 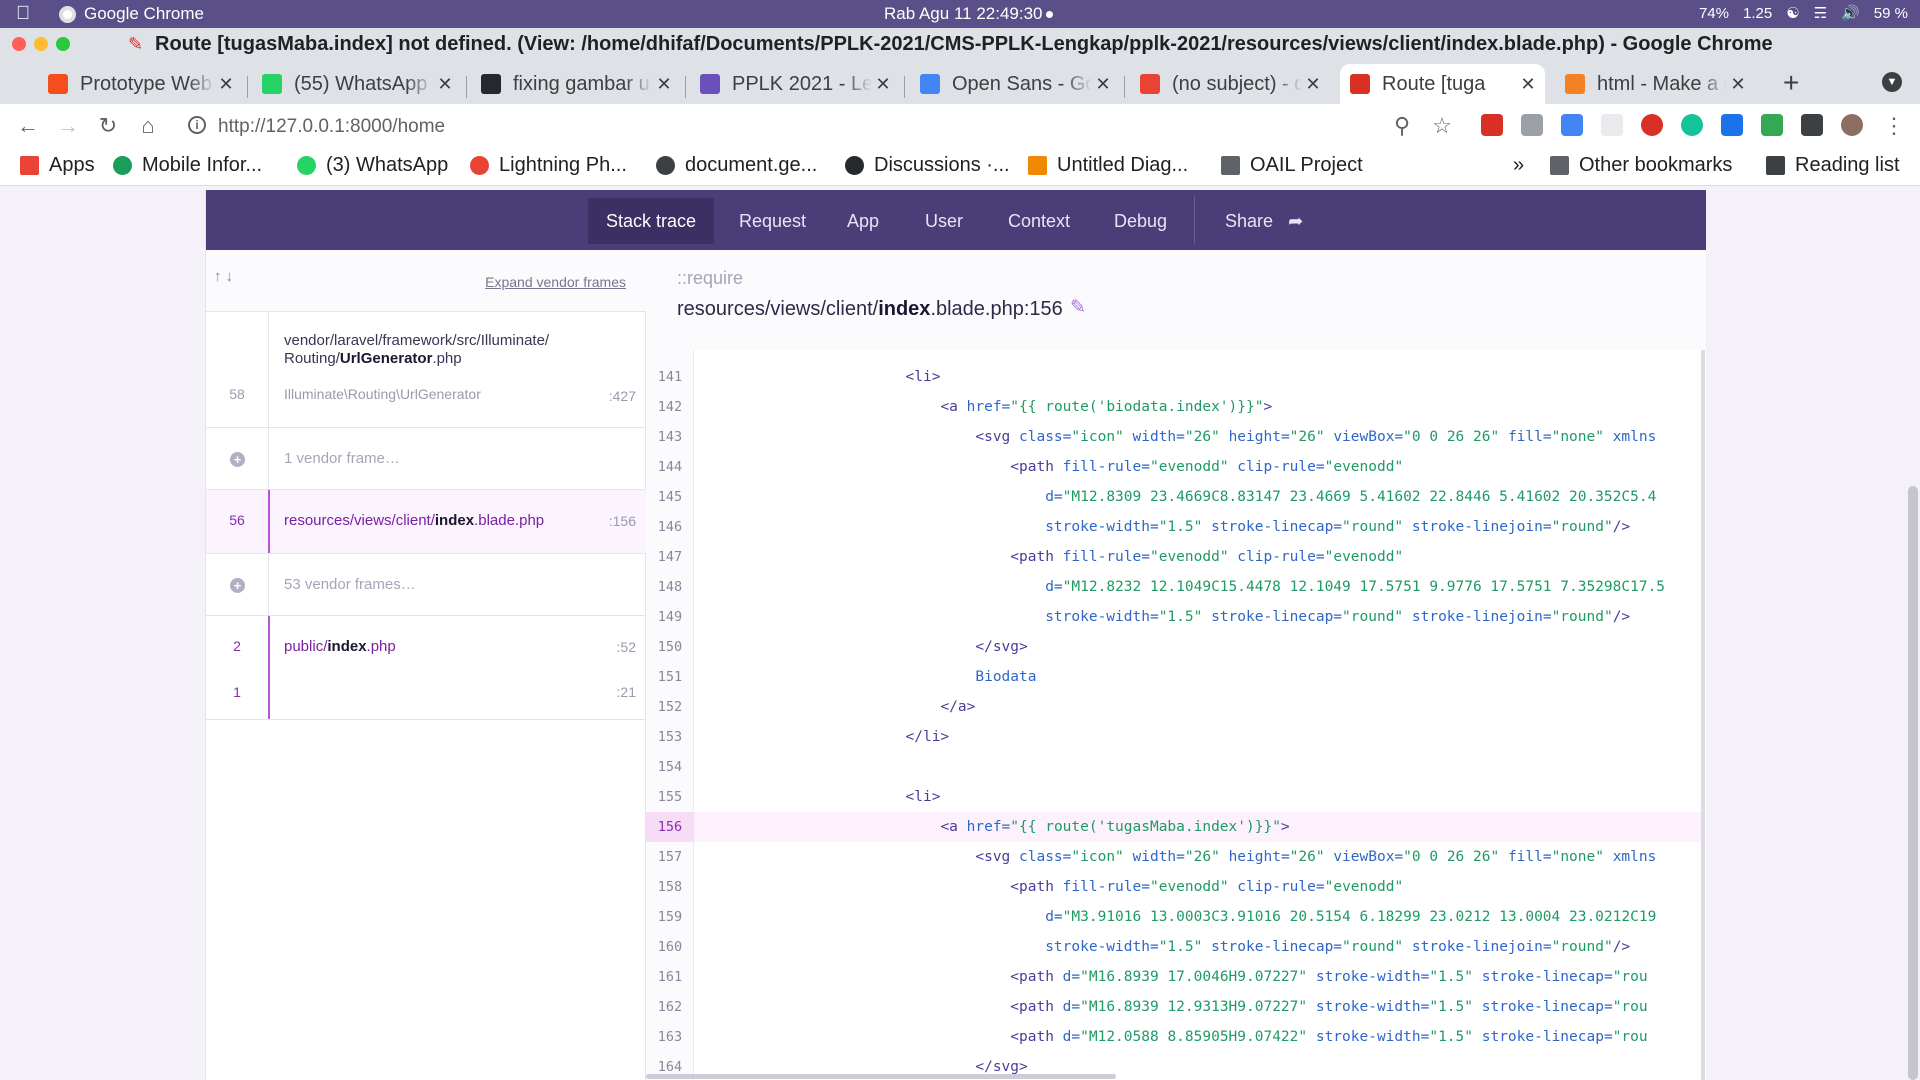 What do you see at coordinates (57, 165) in the screenshot?
I see `bookmark-item: Apps` at bounding box center [57, 165].